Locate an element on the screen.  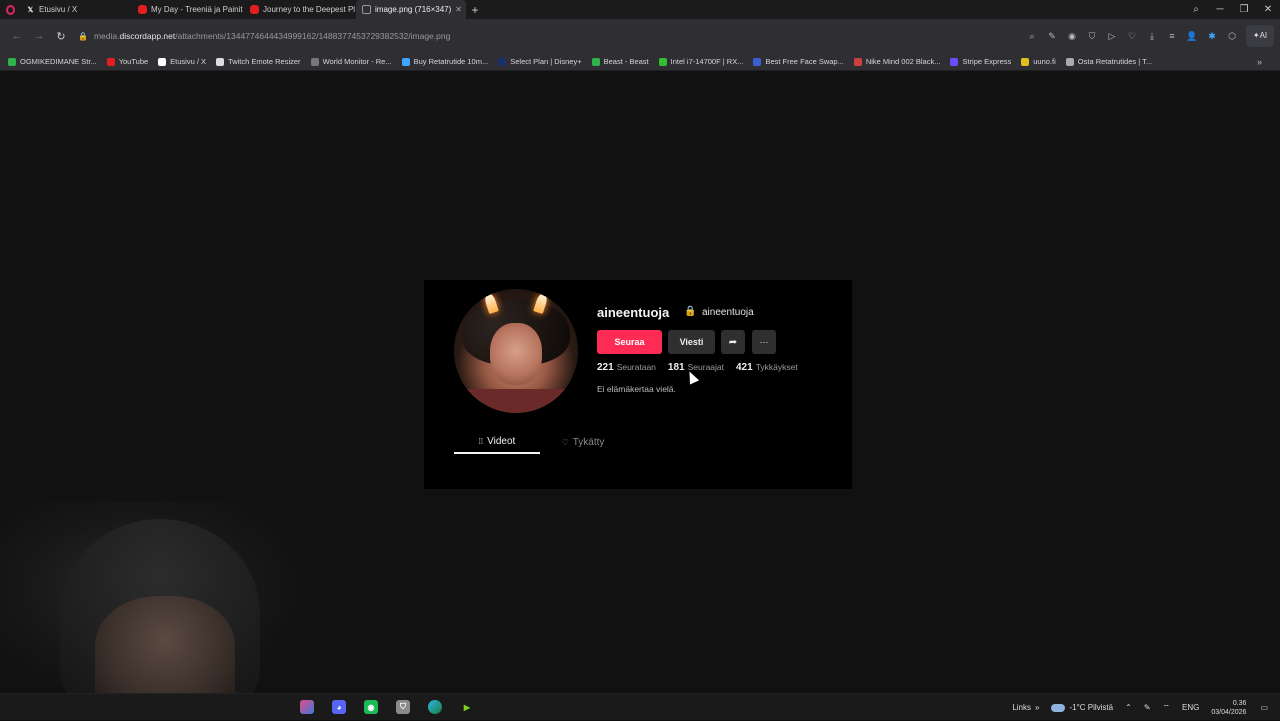
tab-my-day: My Day - Treeniä ja Painit is located at coordinates (188, 9).